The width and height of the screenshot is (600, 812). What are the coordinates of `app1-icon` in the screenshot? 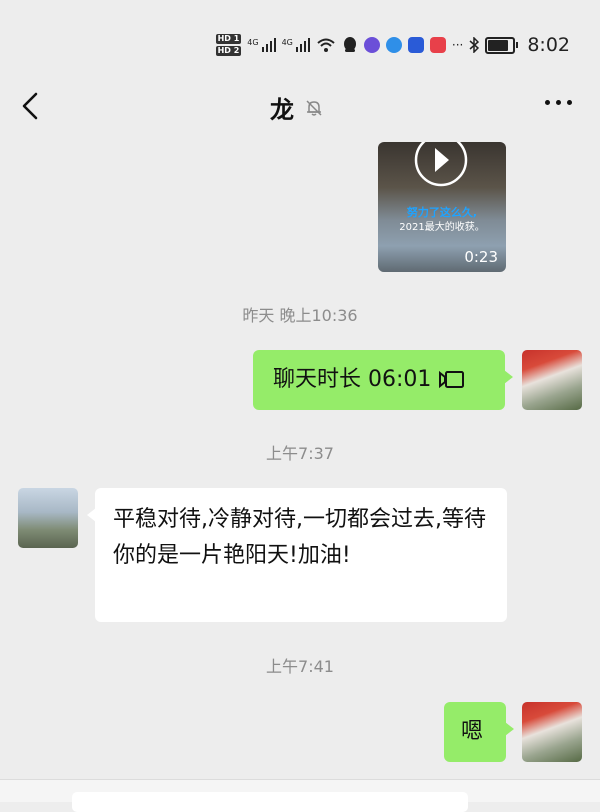 It's located at (371, 45).